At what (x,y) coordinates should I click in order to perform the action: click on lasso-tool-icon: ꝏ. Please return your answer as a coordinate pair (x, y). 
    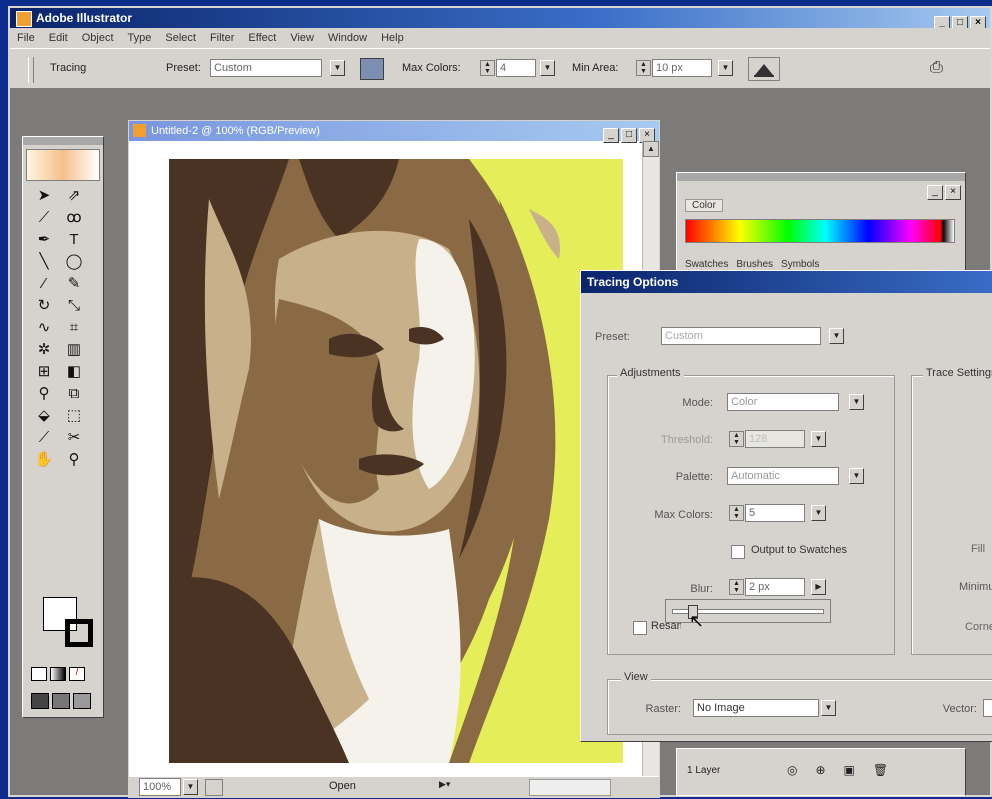
    Looking at the image, I should click on (74, 218).